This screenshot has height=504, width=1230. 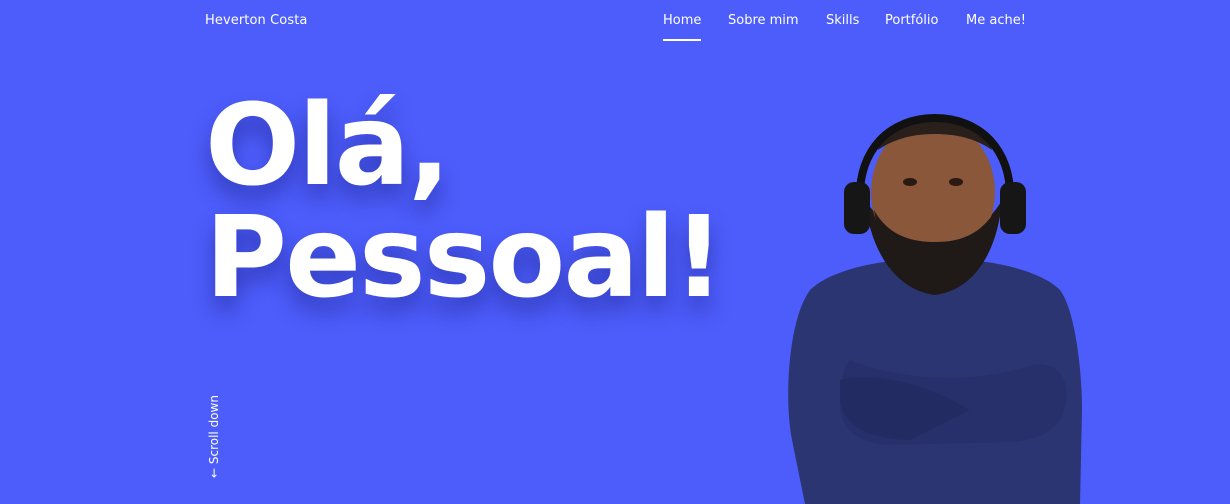 What do you see at coordinates (763, 20) in the screenshot?
I see `nav-sobre-mim: Sobre mim` at bounding box center [763, 20].